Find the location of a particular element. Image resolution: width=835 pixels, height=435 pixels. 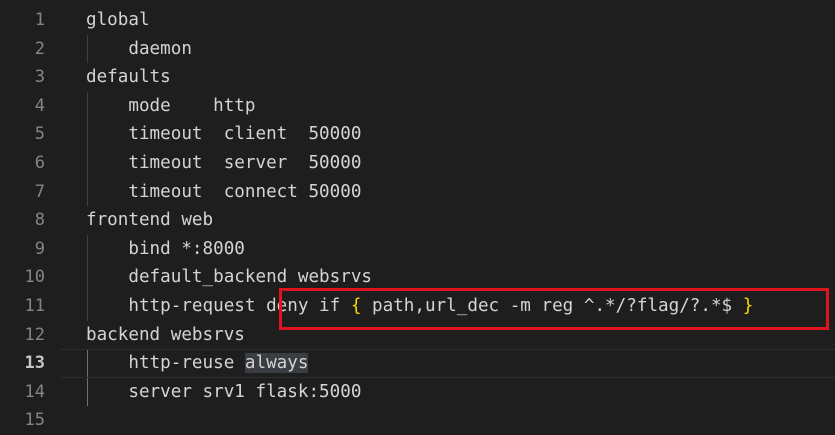

code-line: 4 mode http is located at coordinates (417, 106).